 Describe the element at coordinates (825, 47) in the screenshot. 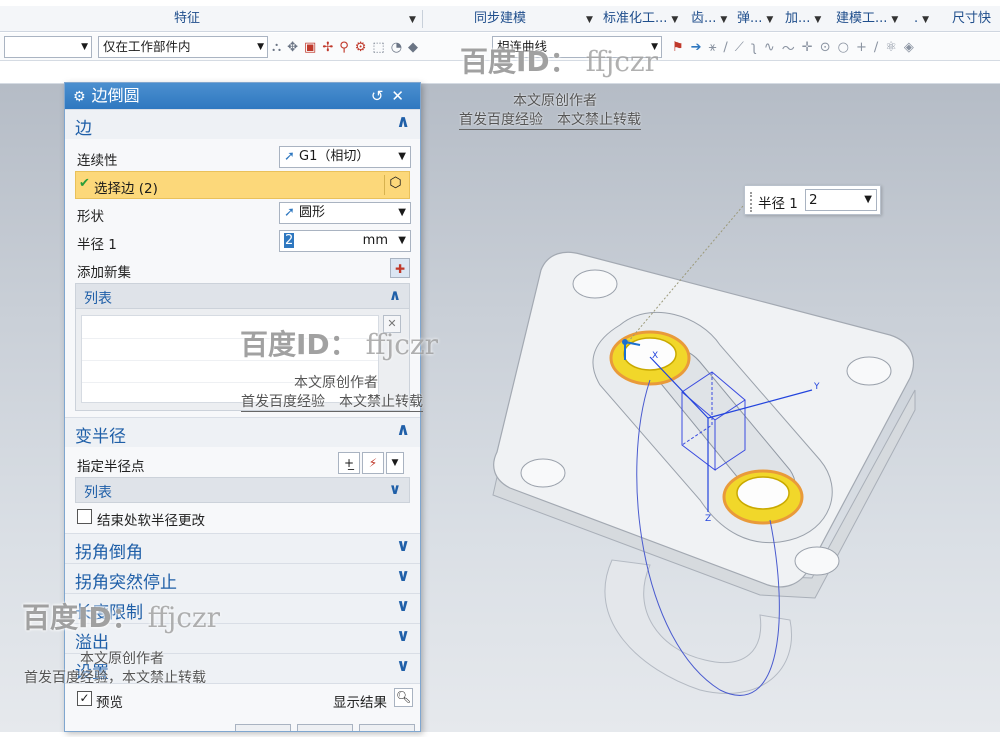

I see `center-icon: ⊙` at that location.